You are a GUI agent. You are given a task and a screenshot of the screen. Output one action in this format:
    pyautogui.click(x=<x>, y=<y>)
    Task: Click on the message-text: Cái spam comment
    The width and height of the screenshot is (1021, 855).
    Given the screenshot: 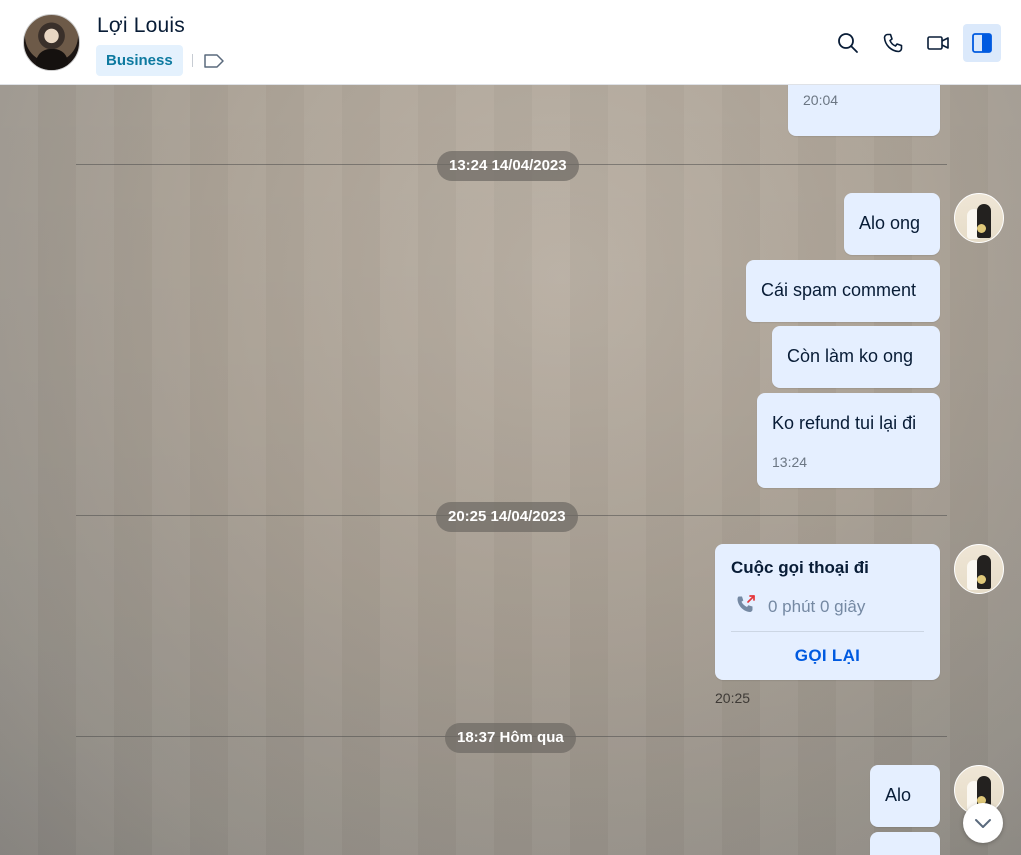 What is the action you would take?
    pyautogui.click(x=839, y=290)
    